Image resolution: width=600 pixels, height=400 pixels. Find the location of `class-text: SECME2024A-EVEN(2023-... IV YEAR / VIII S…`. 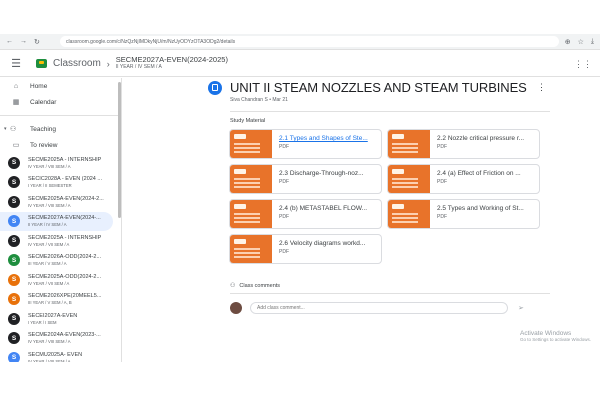

class-text: SECME2024A-EVEN(2023-... IV YEAR / VIII S… is located at coordinates (64, 338).